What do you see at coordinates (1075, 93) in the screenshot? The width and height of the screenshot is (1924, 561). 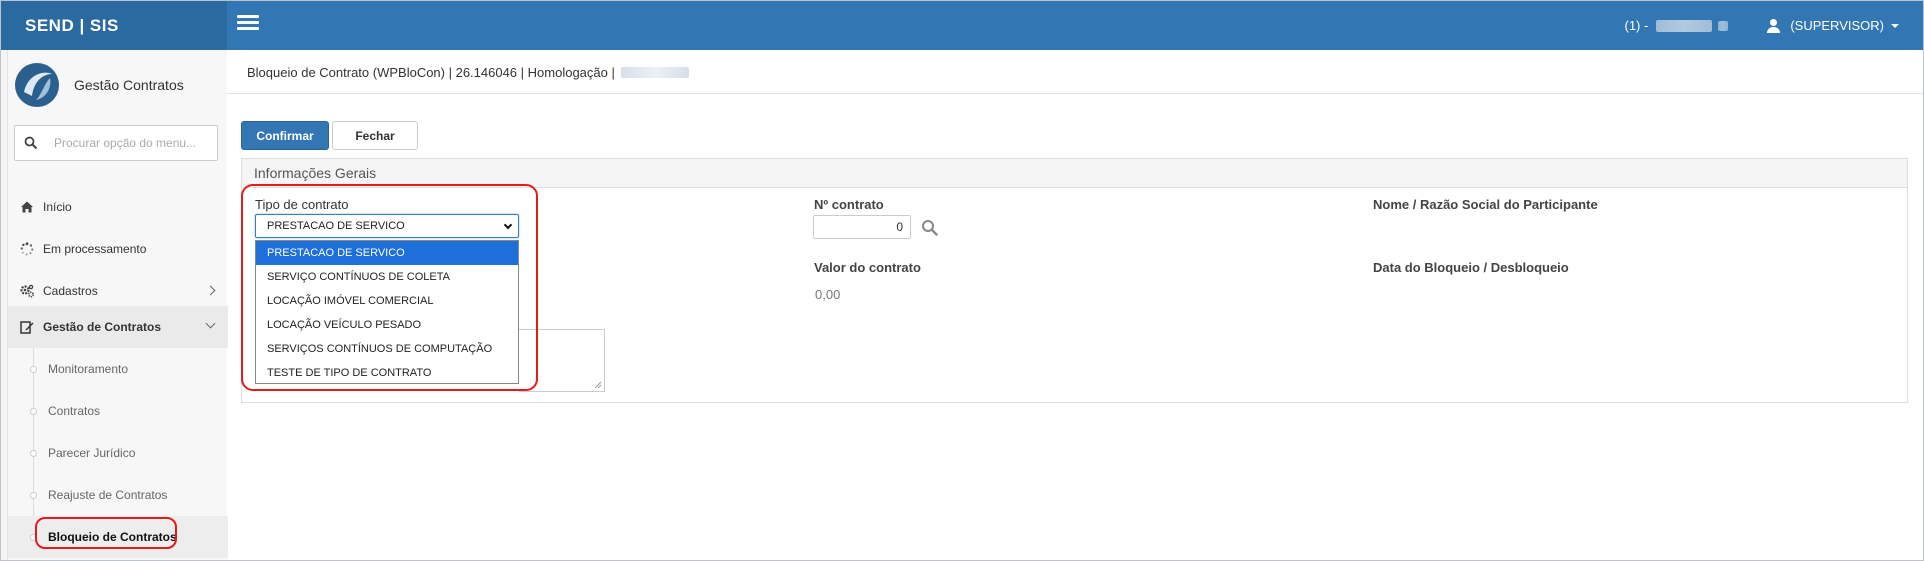 I see `header-divider` at bounding box center [1075, 93].